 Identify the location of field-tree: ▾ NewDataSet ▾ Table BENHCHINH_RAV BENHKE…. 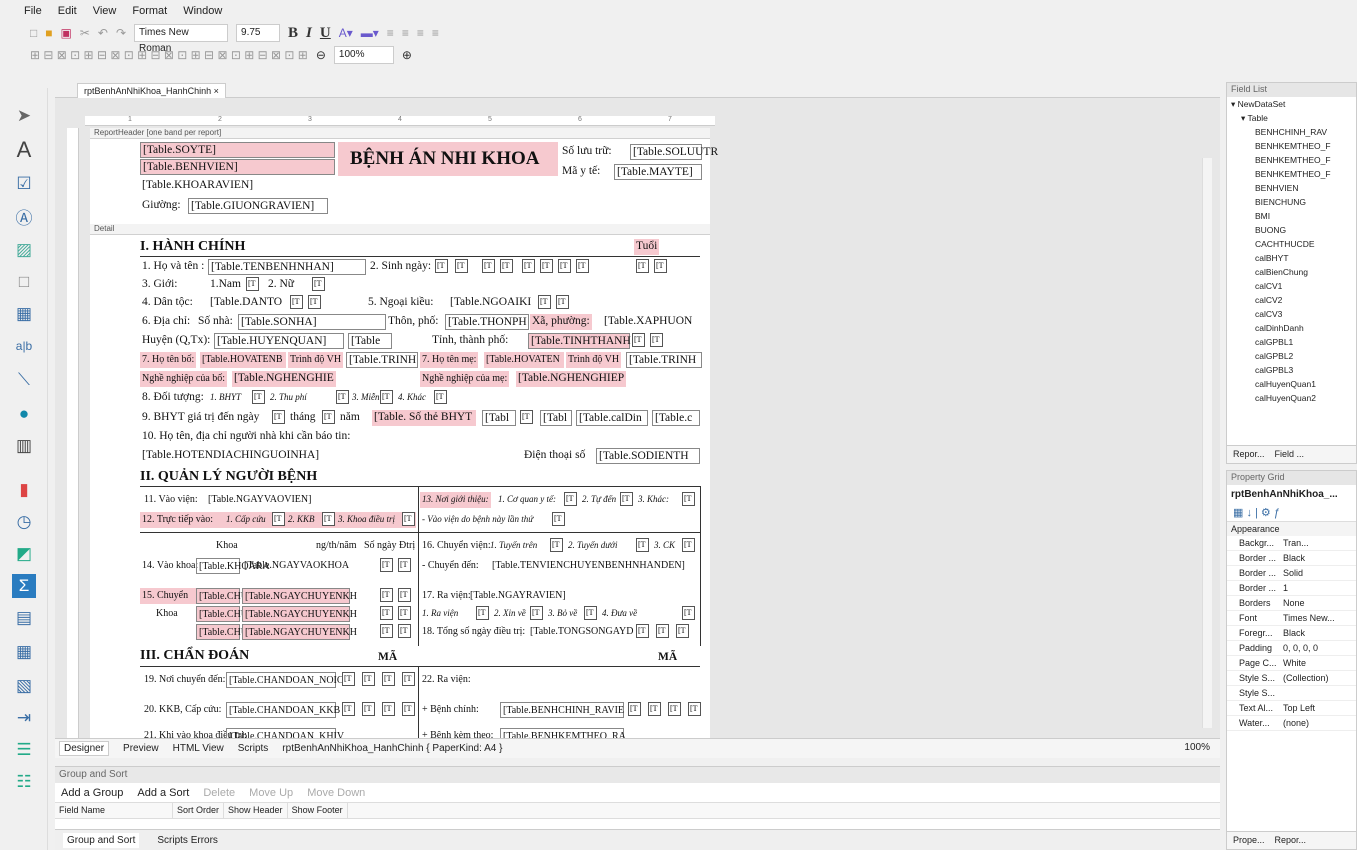
(1291, 251).